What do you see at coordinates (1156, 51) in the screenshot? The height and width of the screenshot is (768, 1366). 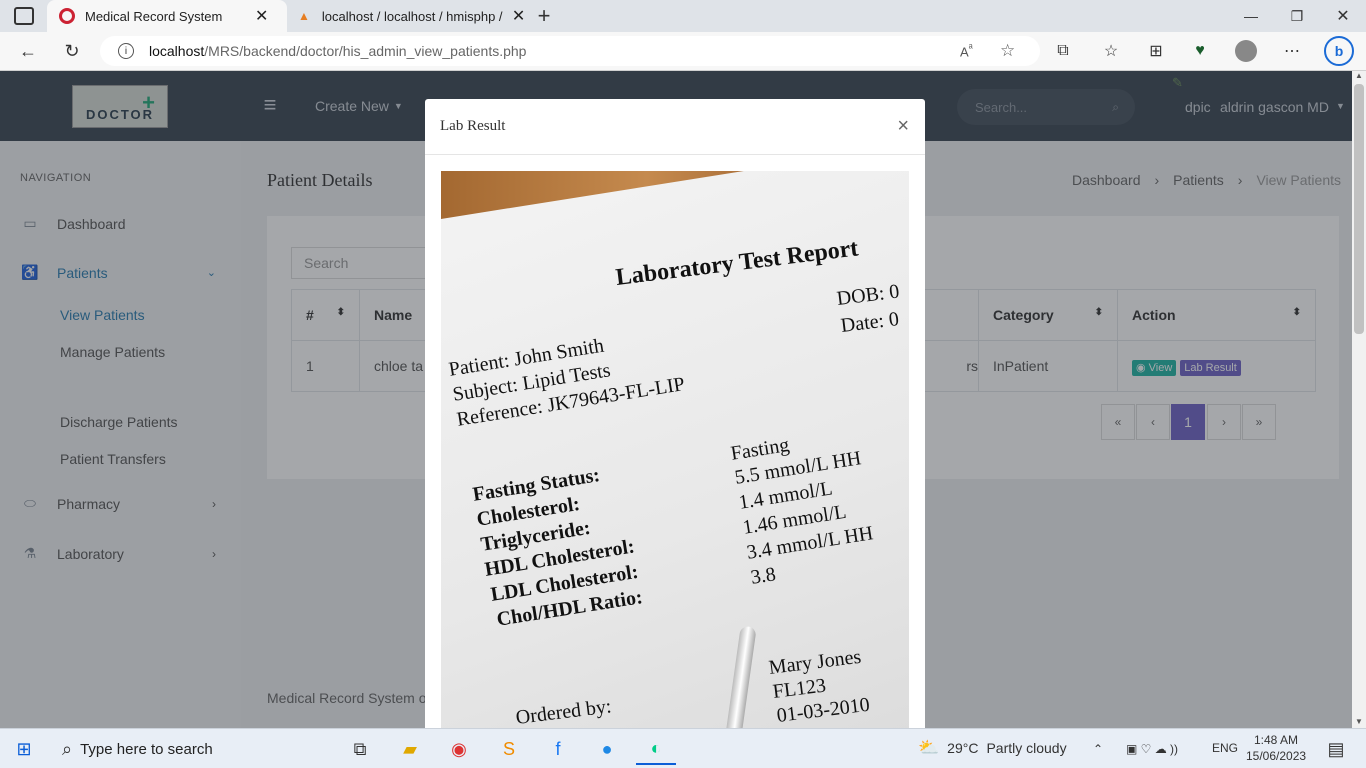 I see `collections-icon: ⊞` at bounding box center [1156, 51].